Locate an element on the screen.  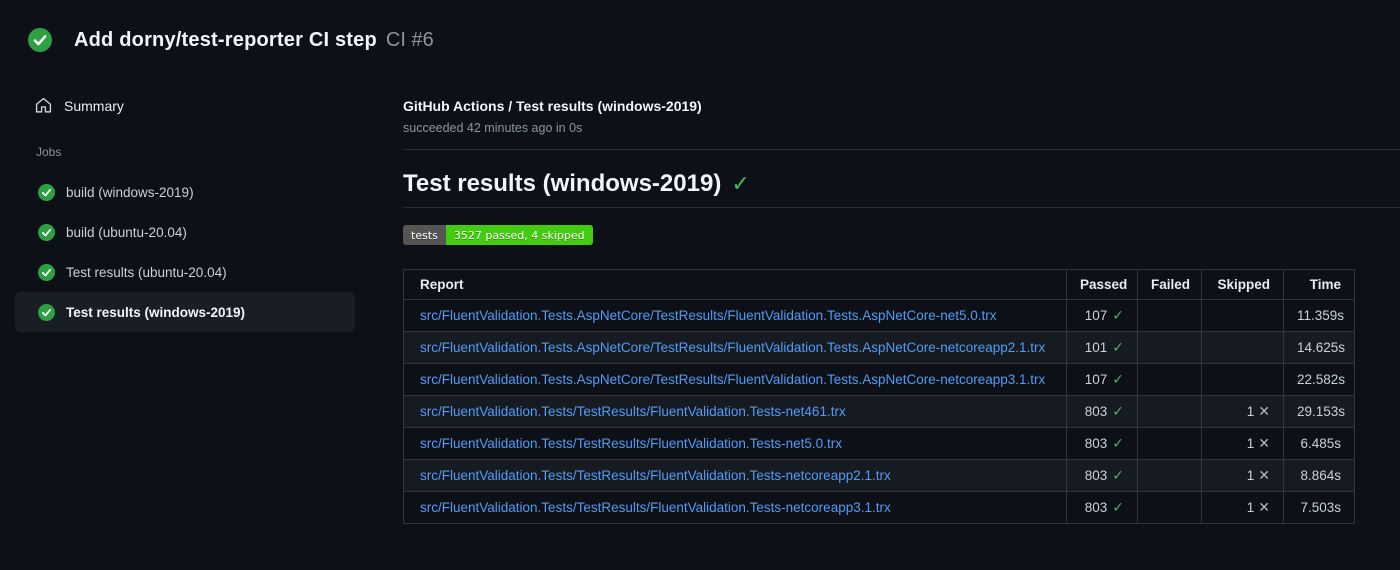
home-icon is located at coordinates (43, 105).